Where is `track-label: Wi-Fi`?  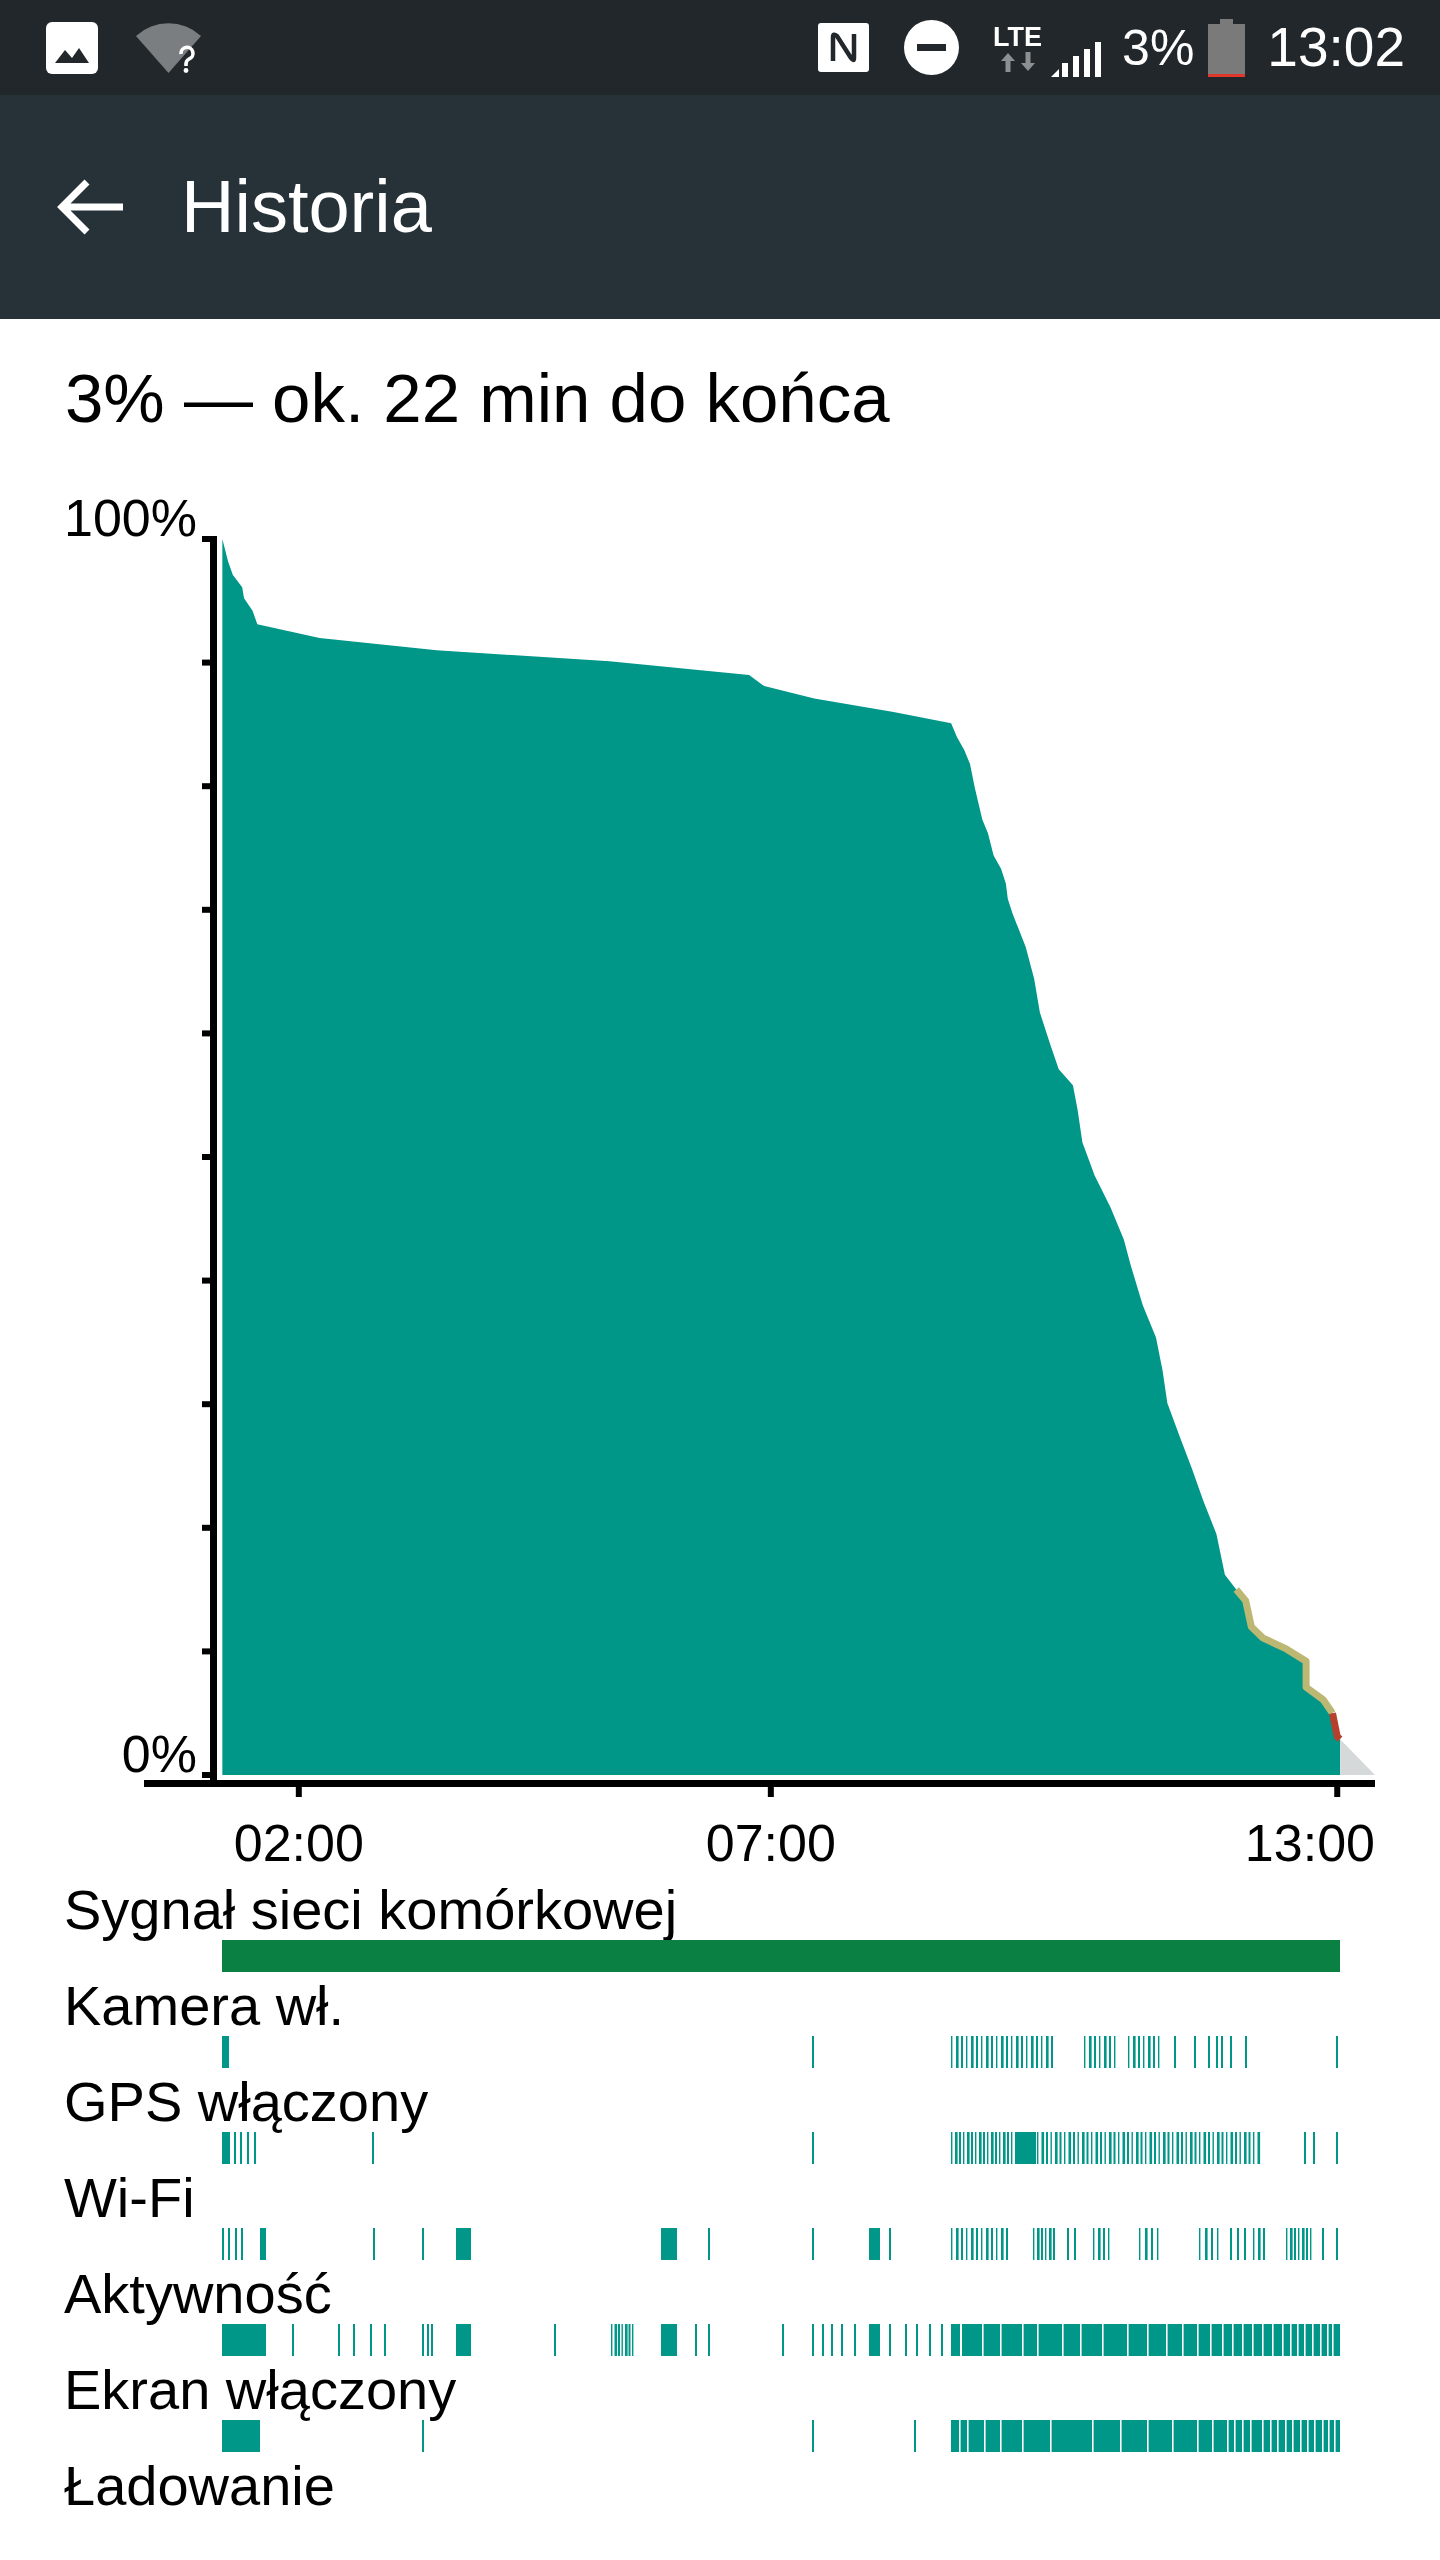
track-label: Wi-Fi is located at coordinates (129, 2197).